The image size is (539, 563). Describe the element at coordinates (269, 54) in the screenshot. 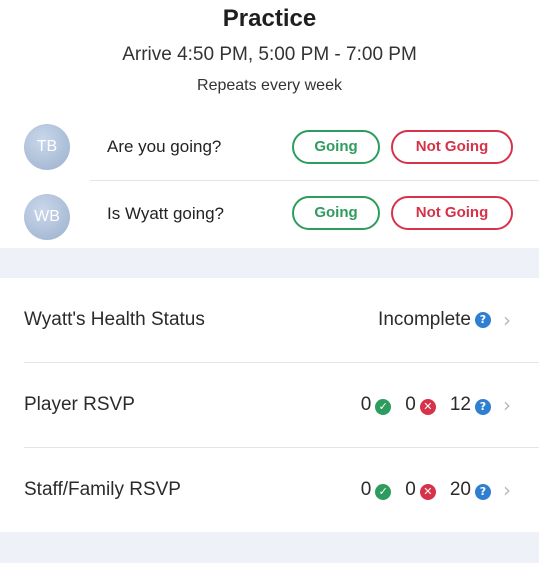

I see `event-time: Arrive 4:50 PM, 5:00 PM - 7:00 PM` at that location.